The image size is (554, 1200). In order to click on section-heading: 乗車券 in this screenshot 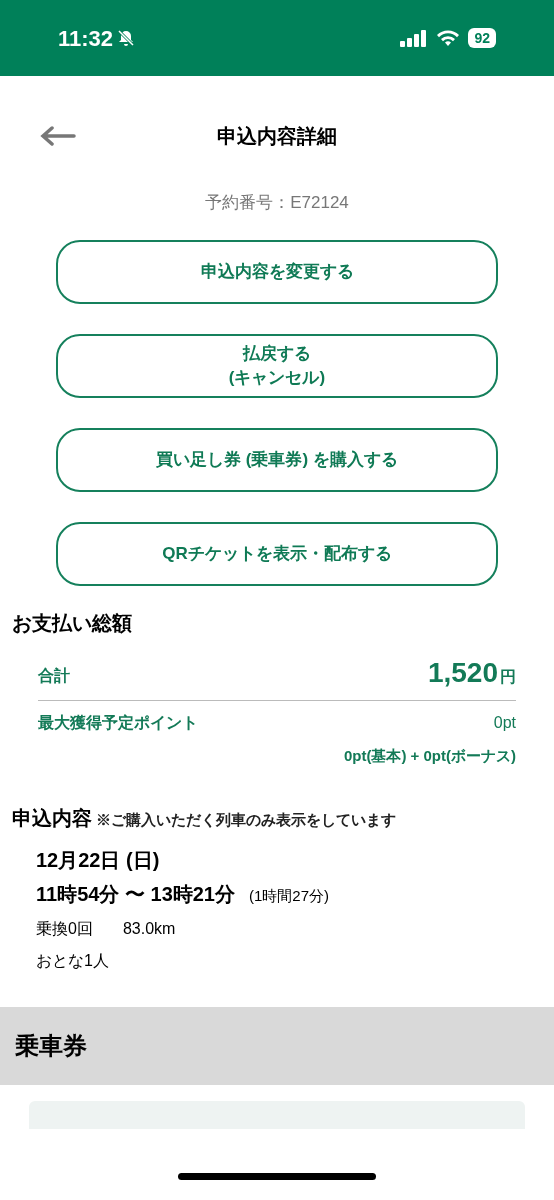, I will do `click(51, 1046)`.